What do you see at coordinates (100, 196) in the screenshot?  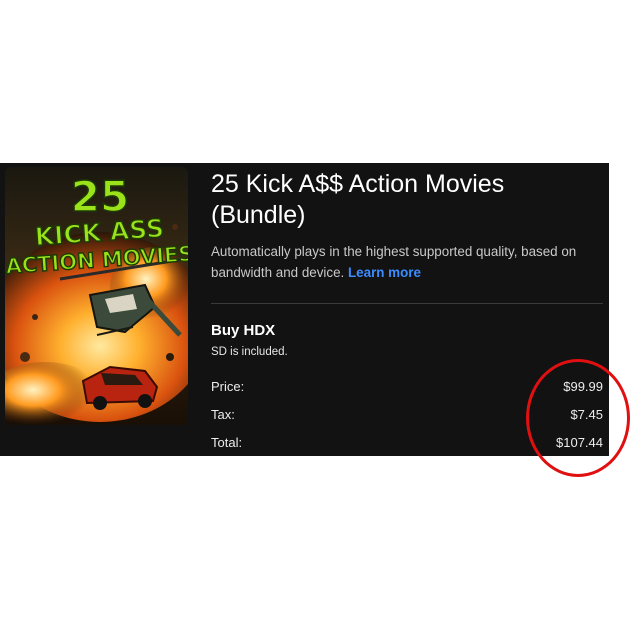 I see `poster-line-1: 25` at bounding box center [100, 196].